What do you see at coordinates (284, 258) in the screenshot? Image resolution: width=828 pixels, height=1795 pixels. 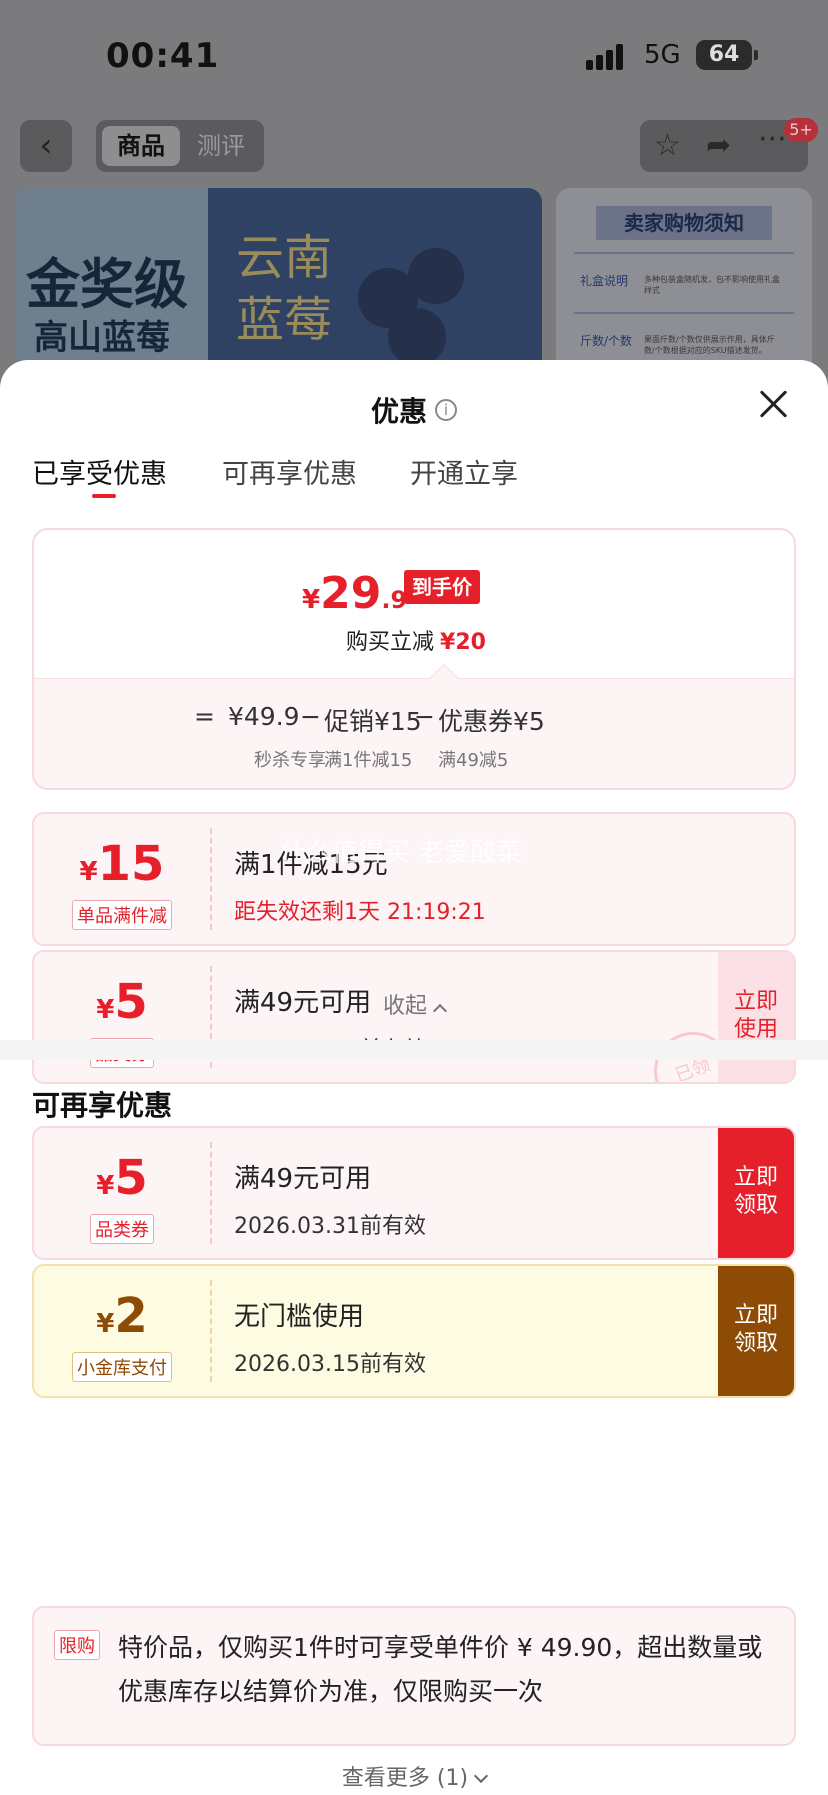 I see `box-text-1: 云南` at bounding box center [284, 258].